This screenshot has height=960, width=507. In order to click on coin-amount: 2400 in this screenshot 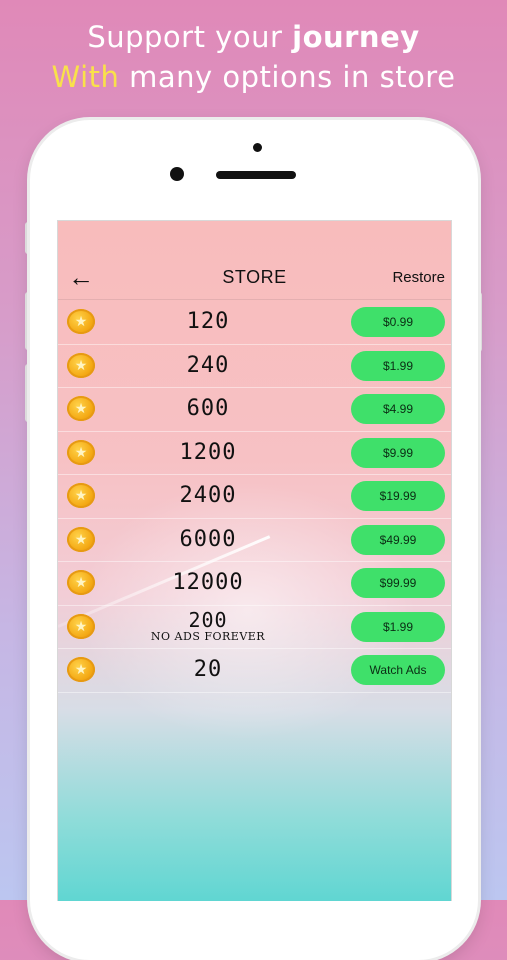, I will do `click(208, 495)`.